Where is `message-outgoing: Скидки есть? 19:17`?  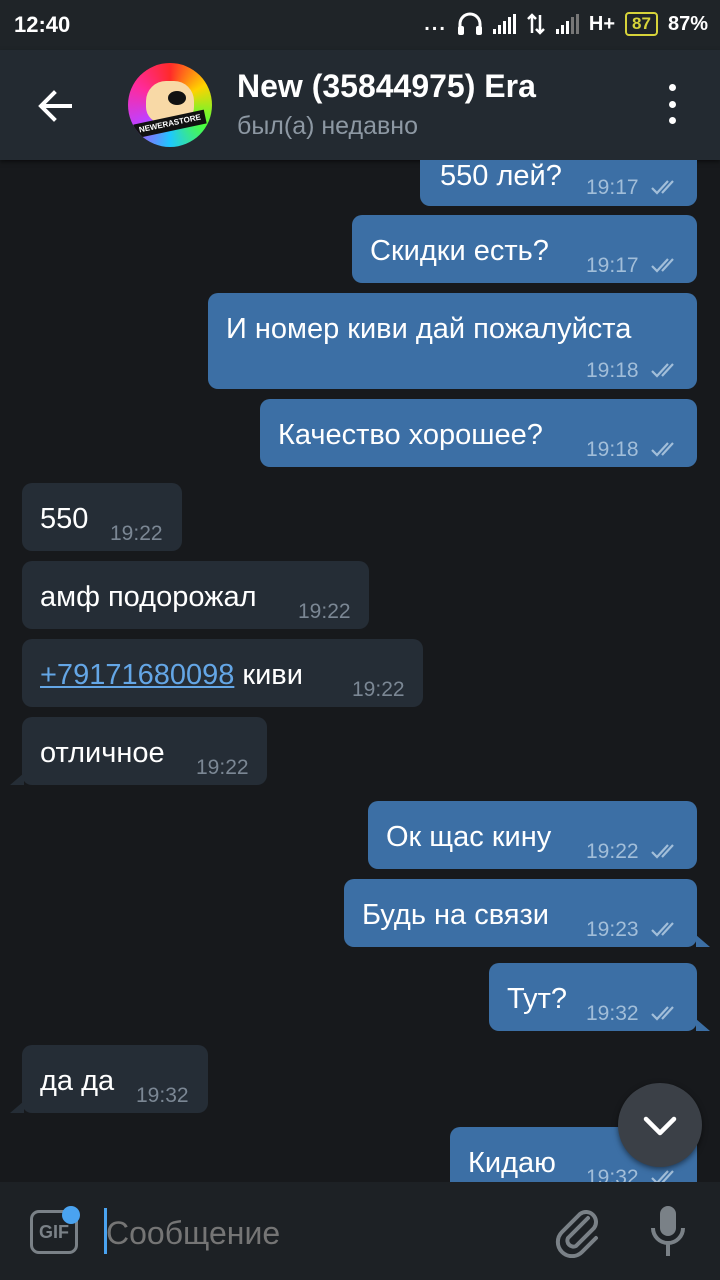 message-outgoing: Скидки есть? 19:17 is located at coordinates (524, 249).